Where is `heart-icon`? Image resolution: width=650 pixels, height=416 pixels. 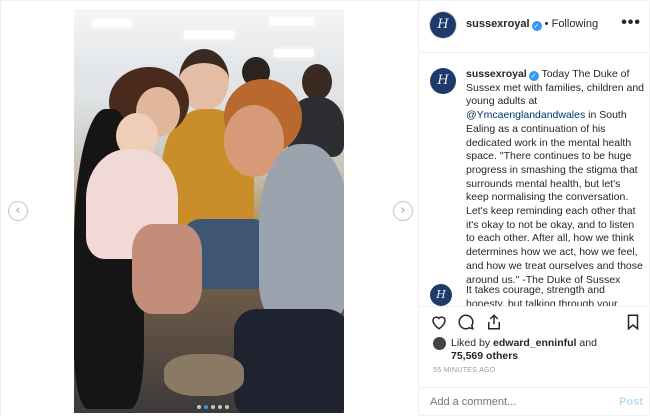 heart-icon is located at coordinates (439, 322).